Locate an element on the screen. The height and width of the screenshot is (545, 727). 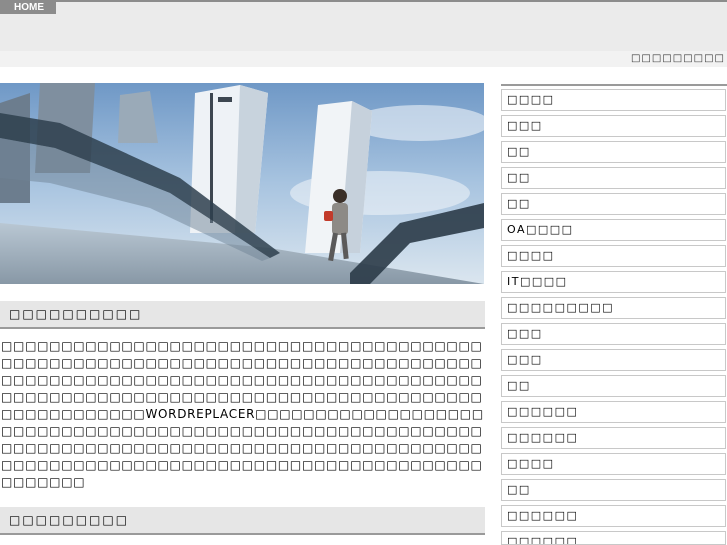
header-band is located at coordinates (363, 26).